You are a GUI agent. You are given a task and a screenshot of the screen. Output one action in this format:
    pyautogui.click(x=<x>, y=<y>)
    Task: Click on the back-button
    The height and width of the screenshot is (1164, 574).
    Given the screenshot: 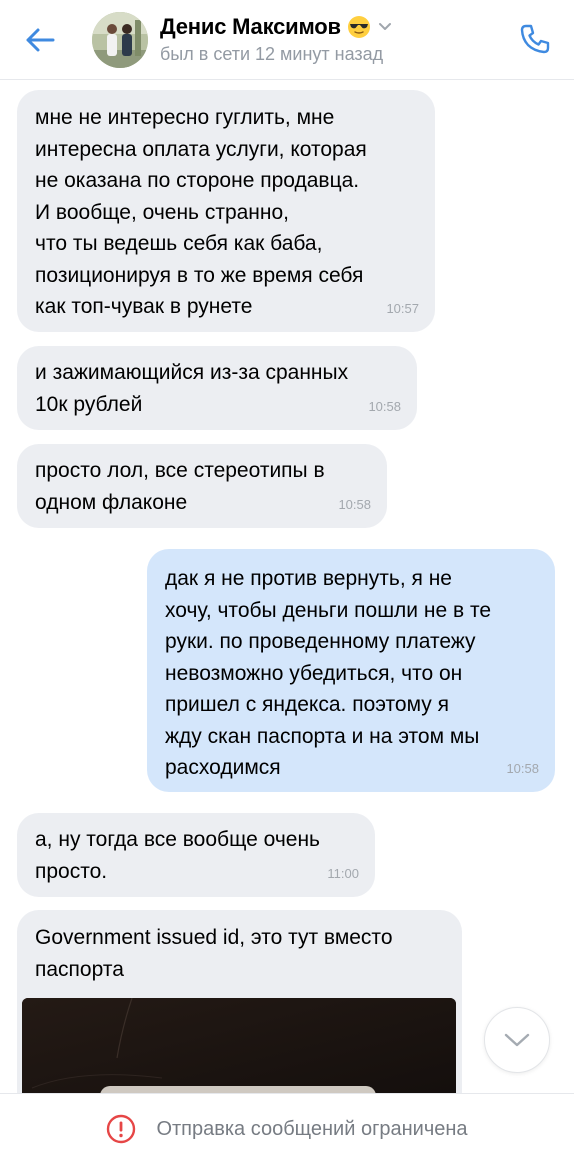 What is the action you would take?
    pyautogui.click(x=40, y=40)
    